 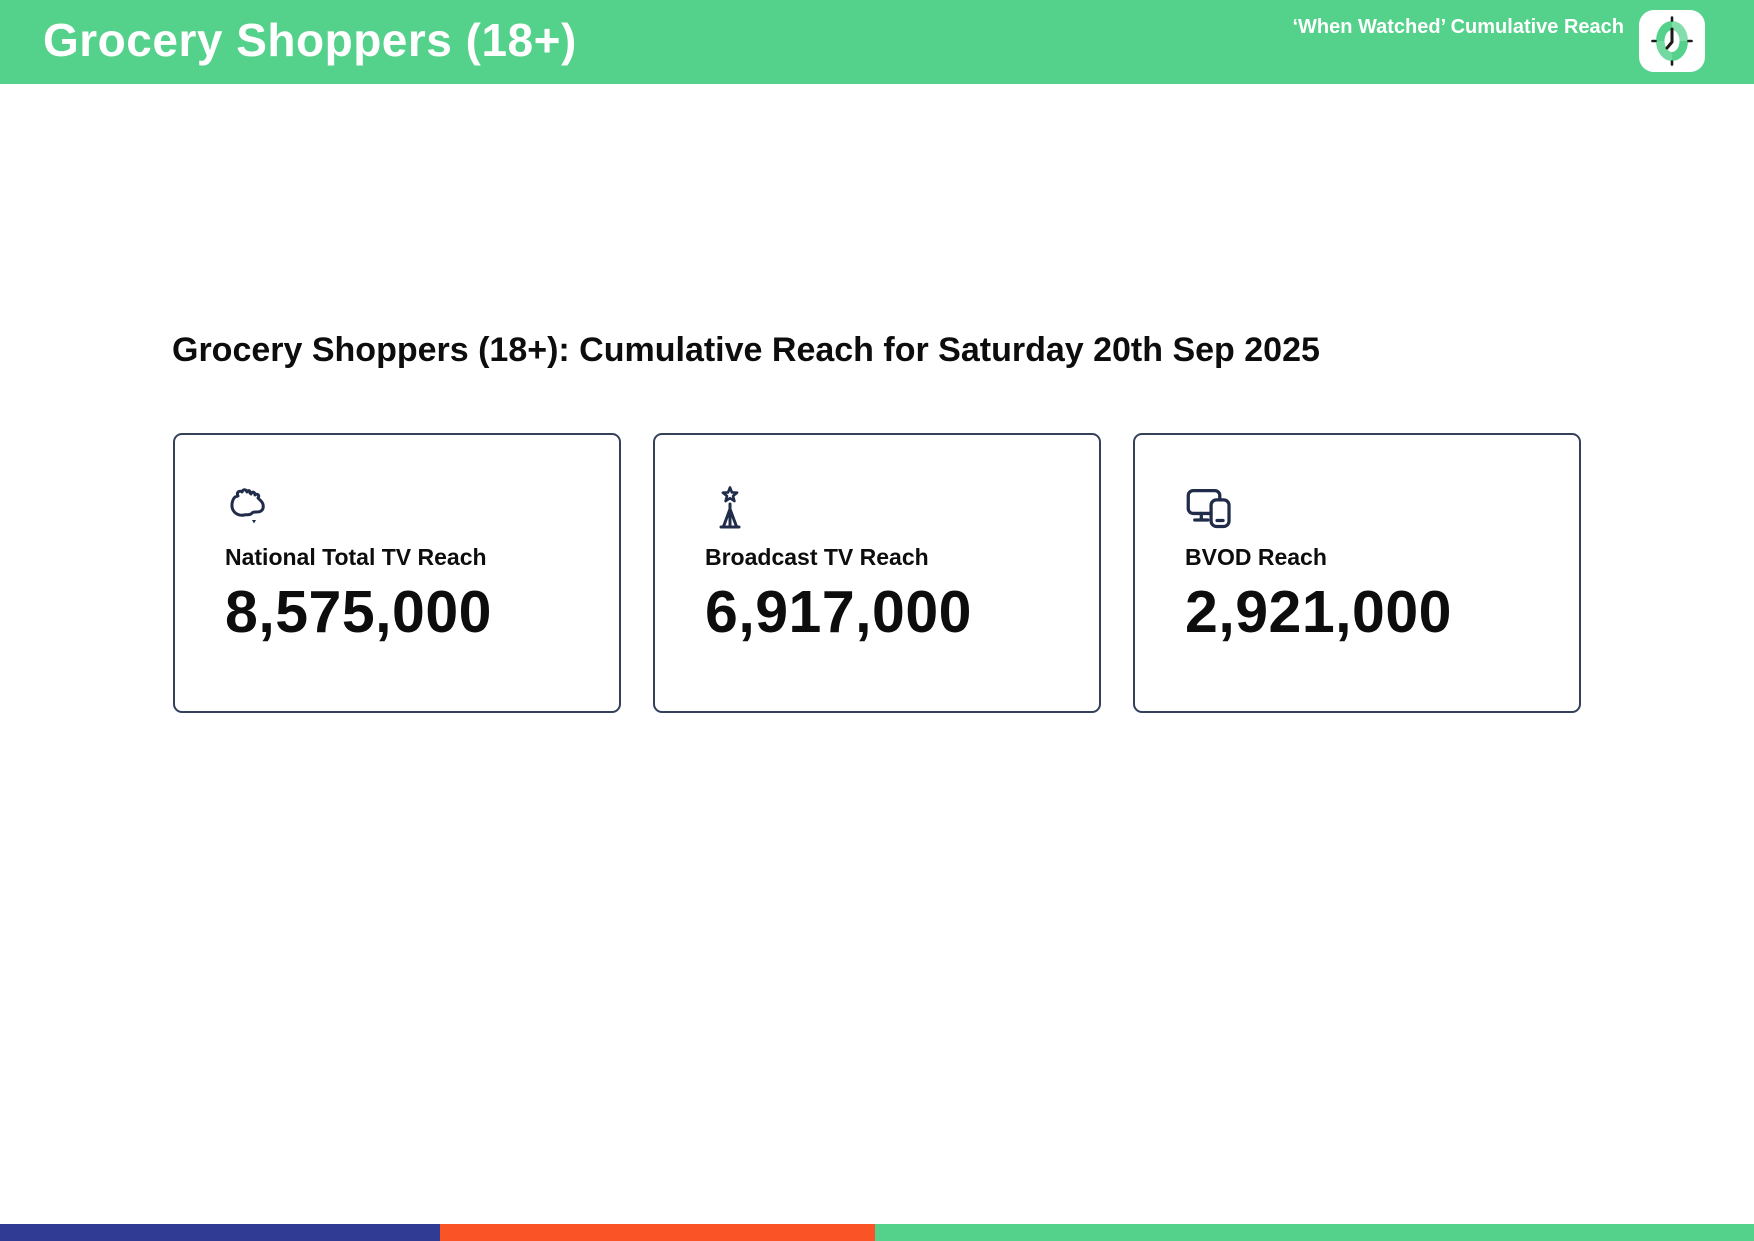 I want to click on australia-map-icon, so click(x=422, y=508).